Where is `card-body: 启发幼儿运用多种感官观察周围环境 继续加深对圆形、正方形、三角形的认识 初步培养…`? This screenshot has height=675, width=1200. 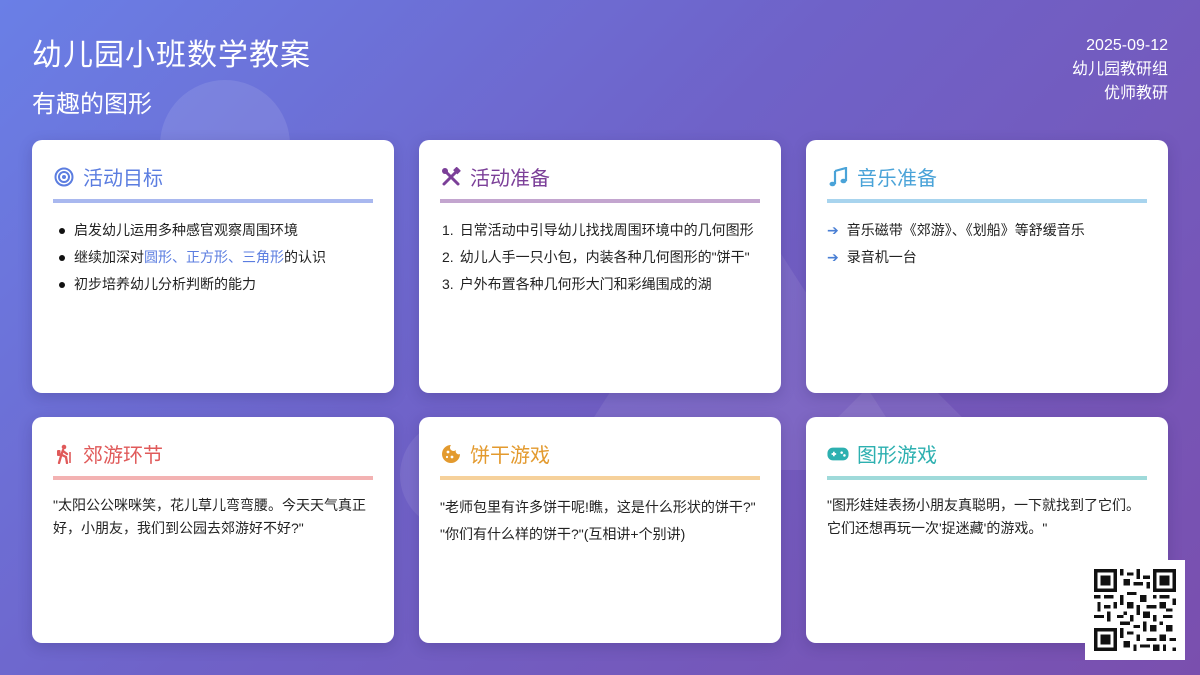 card-body: 启发幼儿运用多种感官观察周围环境 继续加深对圆形、正方形、三角形的认识 初步培养… is located at coordinates (213, 257).